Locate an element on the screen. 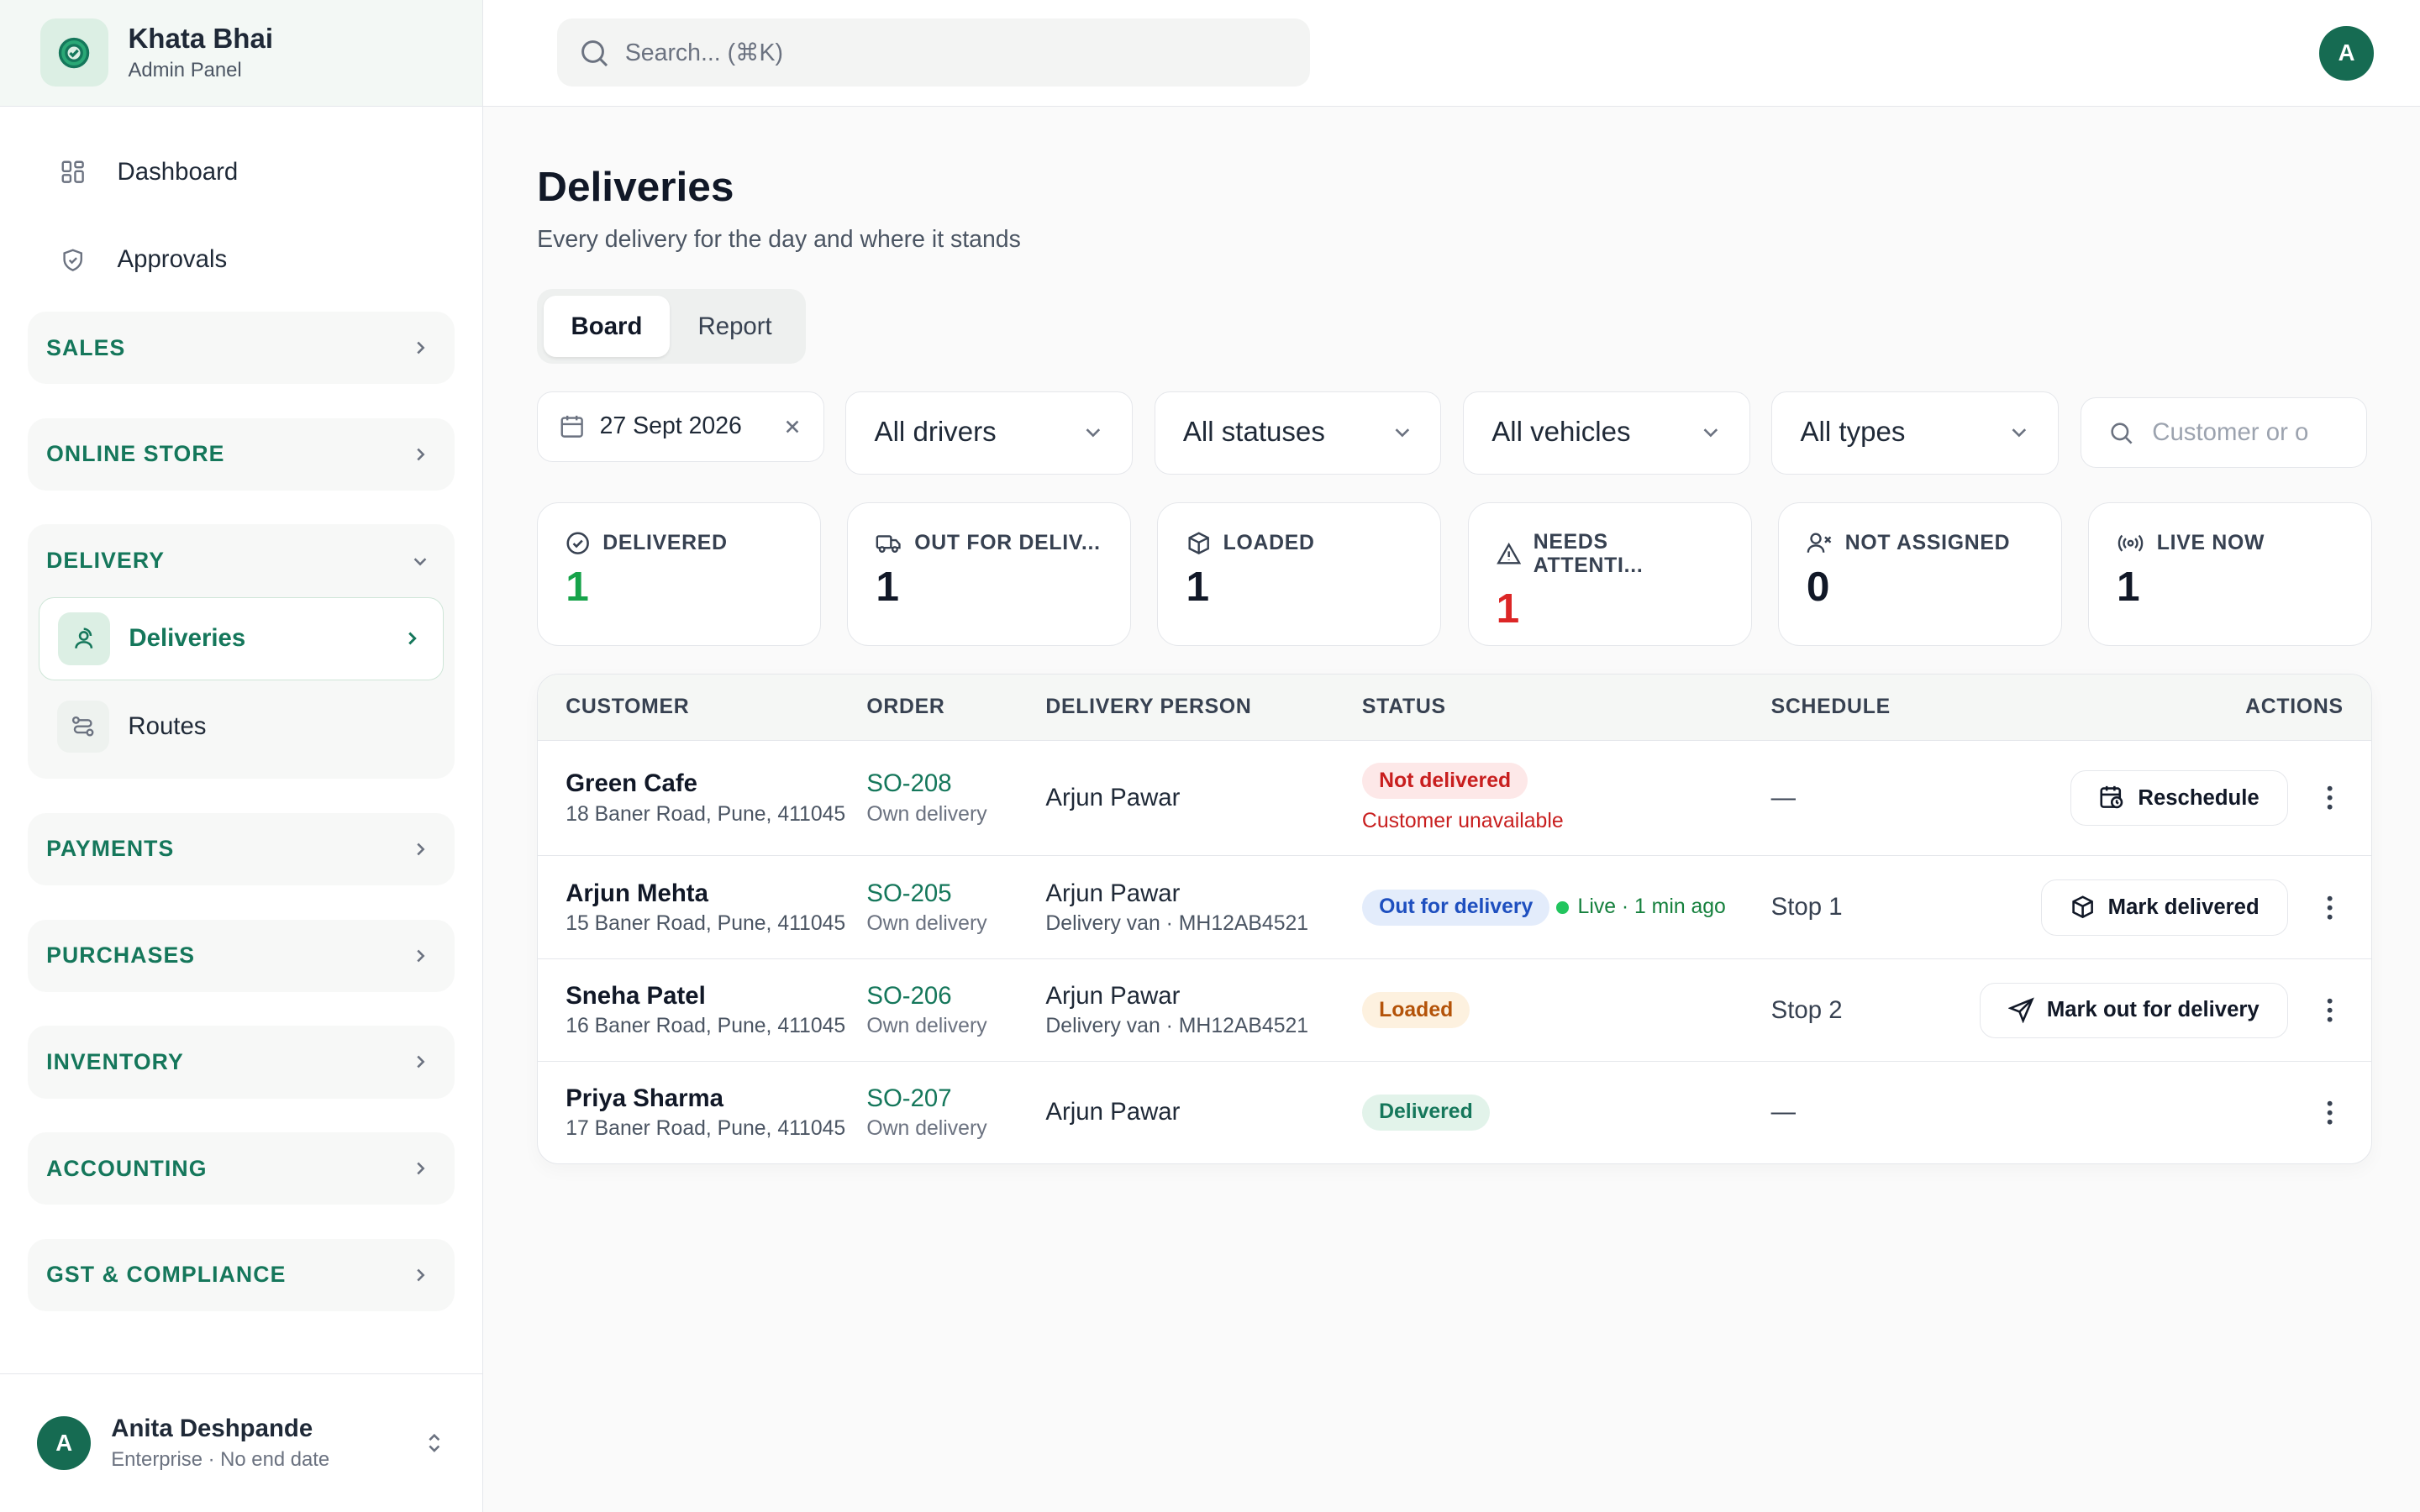  nav-group-accounting-label: ACCOUNTING is located at coordinates (127, 1168).